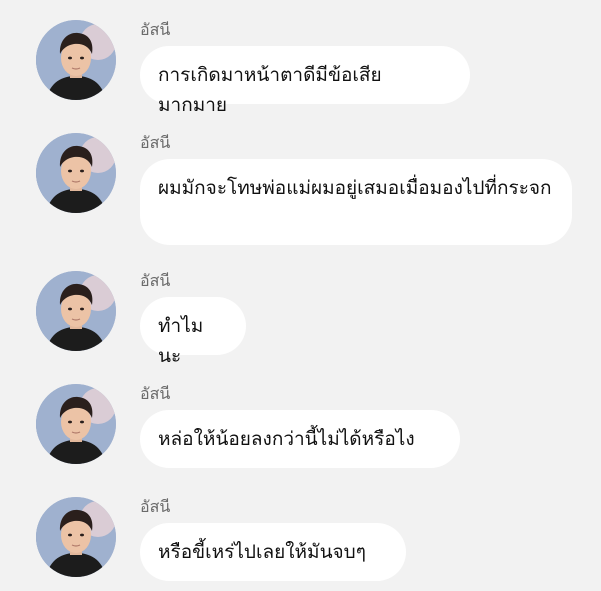 Image resolution: width=601 pixels, height=591 pixels. What do you see at coordinates (273, 552) in the screenshot?
I see `message-bubble: หรือขี้เหร่ไปเลยให้มันจบๆ` at bounding box center [273, 552].